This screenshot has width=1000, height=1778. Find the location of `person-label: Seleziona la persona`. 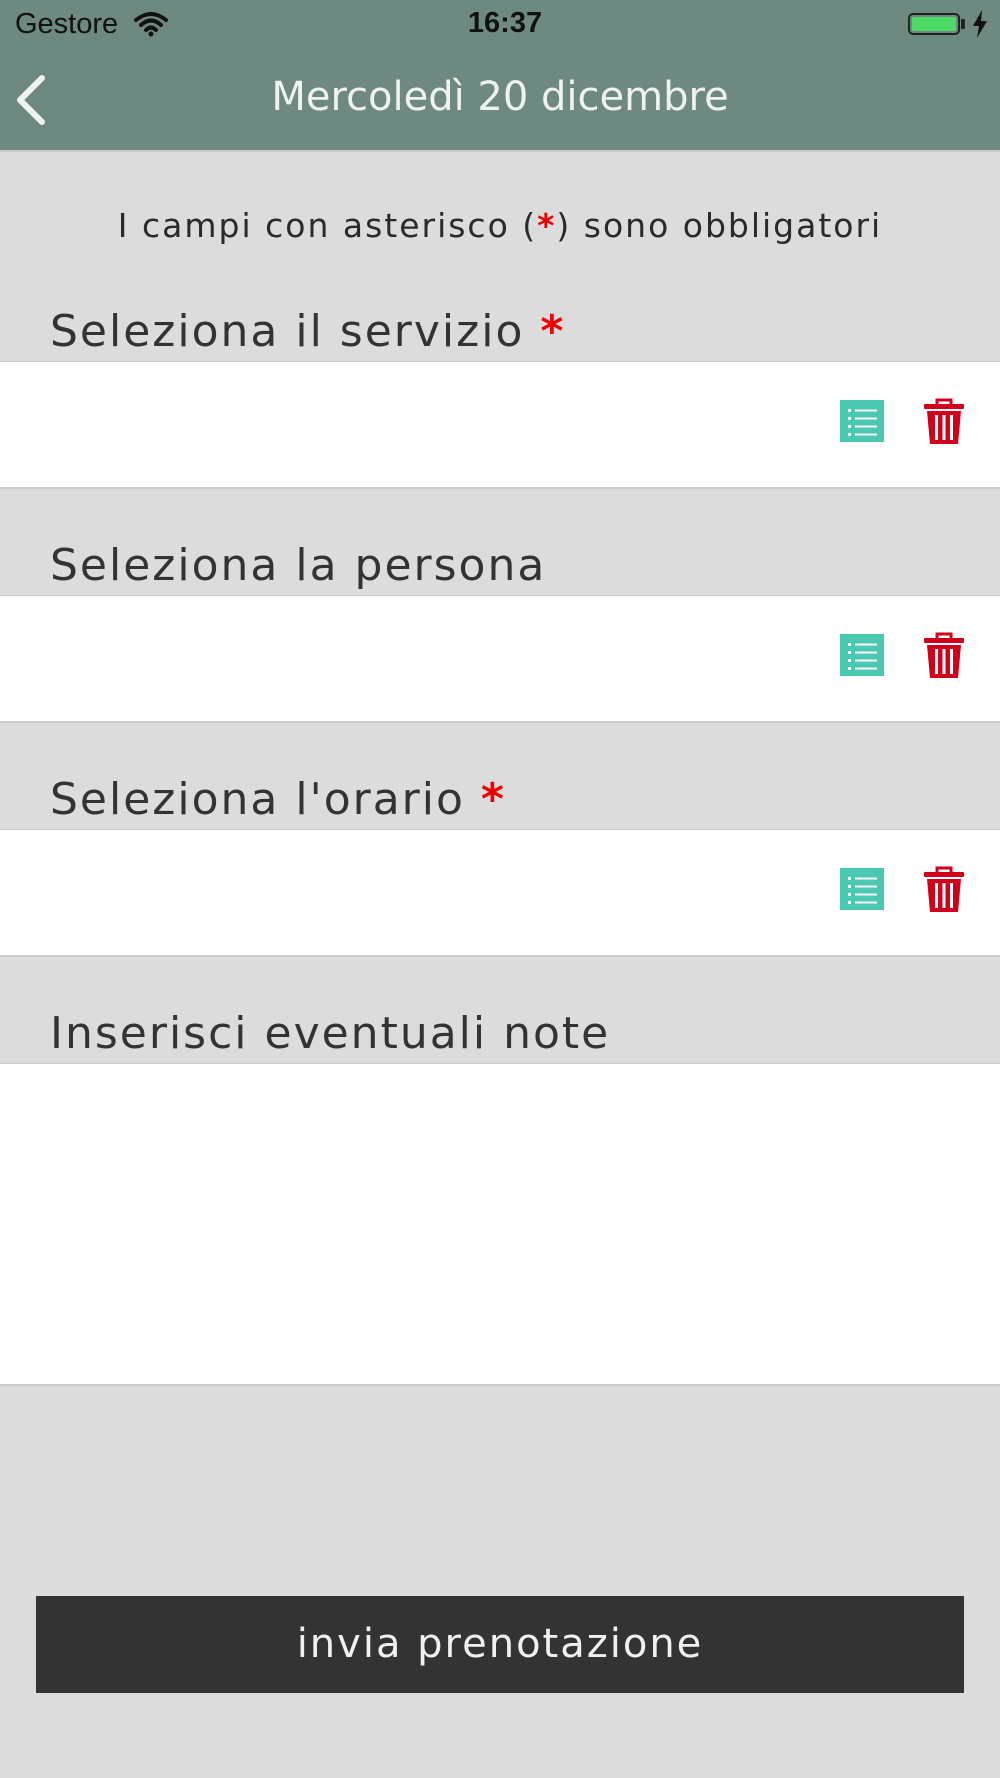

person-label: Seleziona la persona is located at coordinates (298, 565).